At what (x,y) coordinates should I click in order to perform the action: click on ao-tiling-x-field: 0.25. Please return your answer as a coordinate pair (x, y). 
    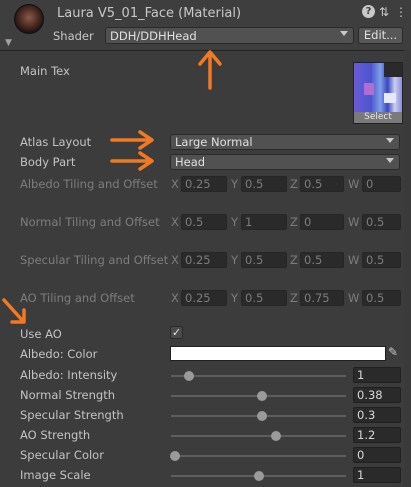
    Looking at the image, I should click on (204, 298).